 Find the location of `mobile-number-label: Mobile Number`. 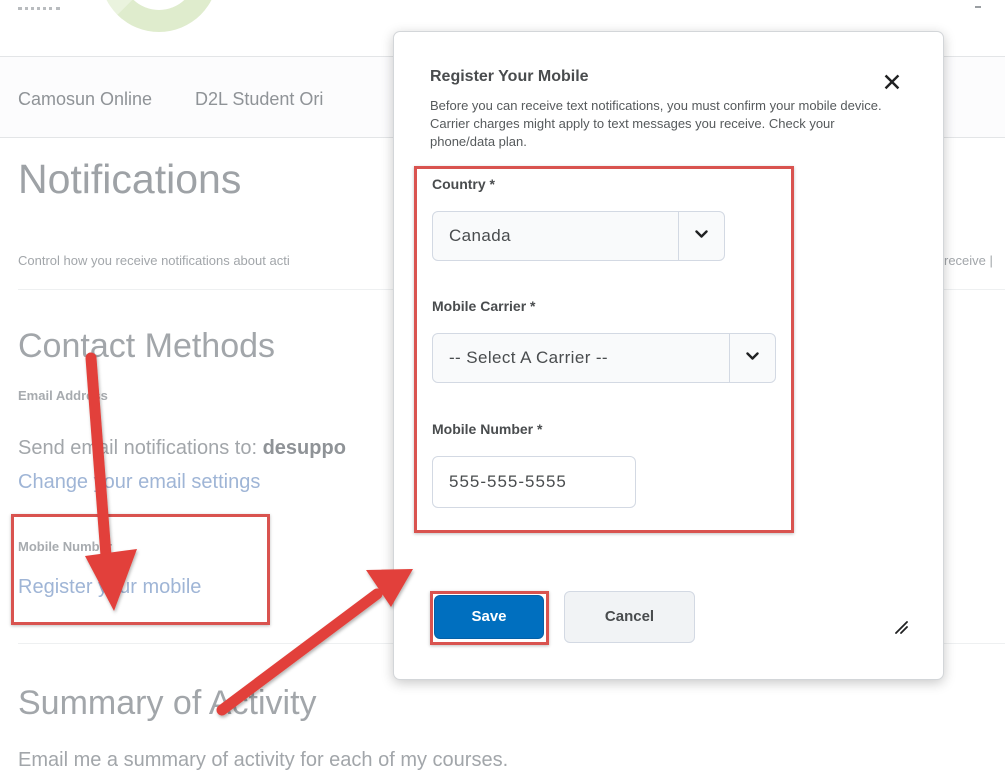

mobile-number-label: Mobile Number is located at coordinates (65, 546).